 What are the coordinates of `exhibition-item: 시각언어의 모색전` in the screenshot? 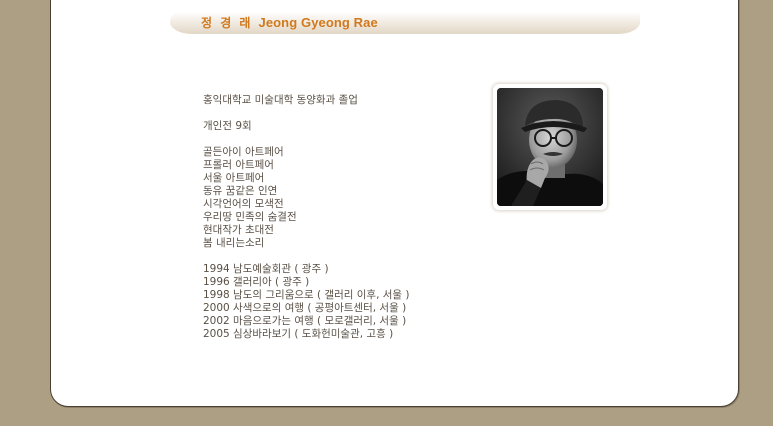 It's located at (243, 204).